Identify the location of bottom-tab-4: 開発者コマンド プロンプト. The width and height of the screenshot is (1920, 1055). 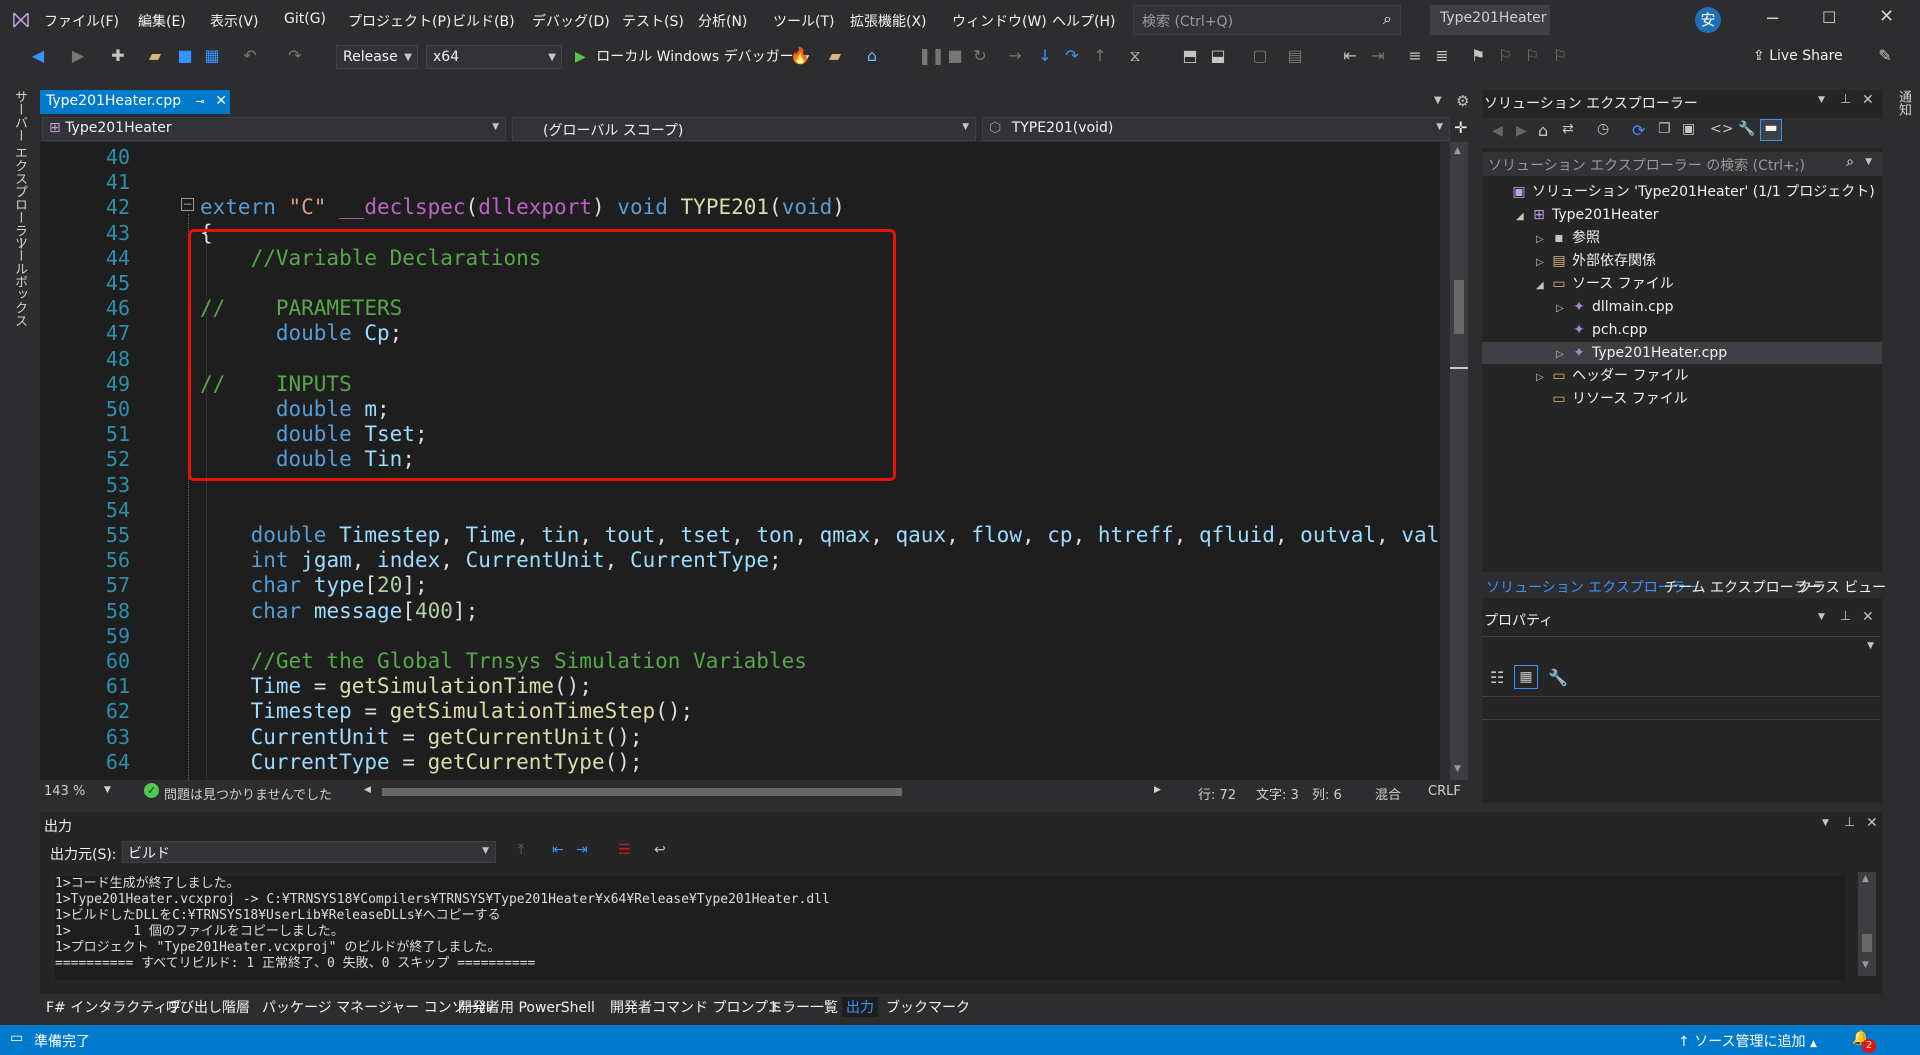
(696, 1007).